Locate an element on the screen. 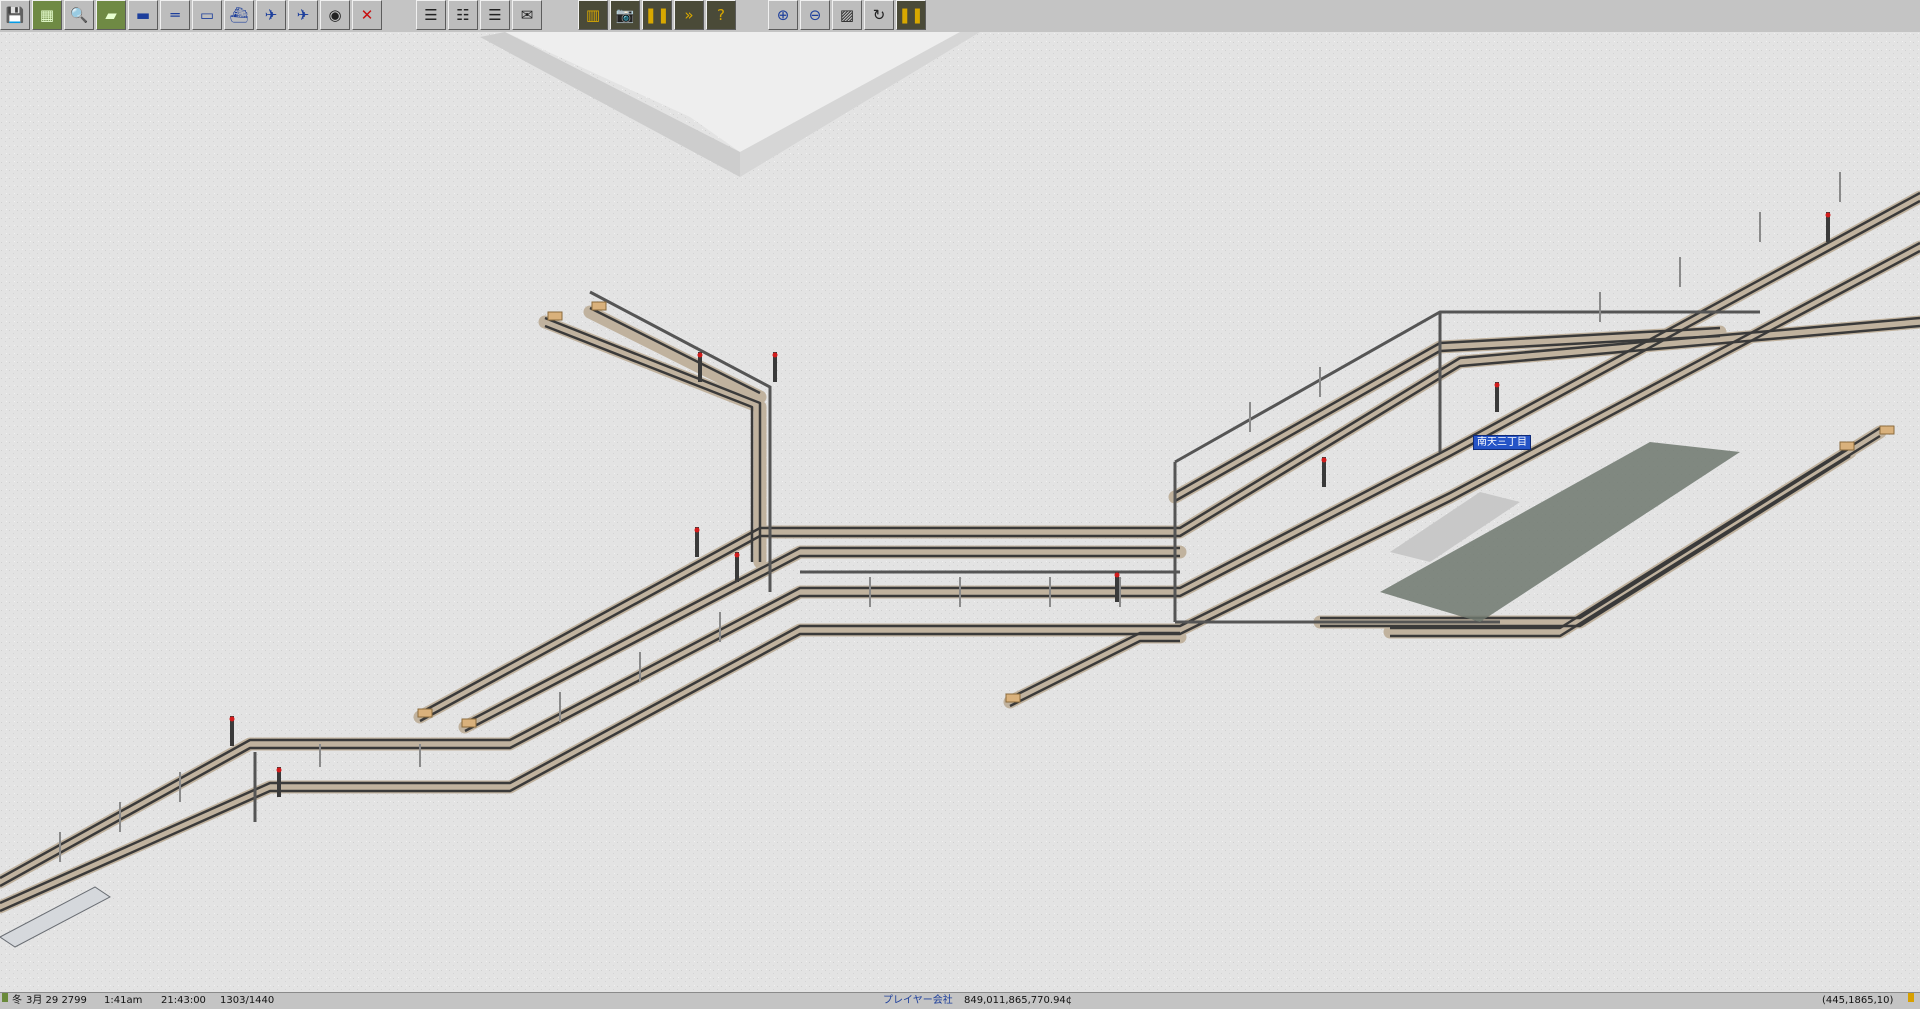  map-overview-icon: ▦ is located at coordinates (47, 14).